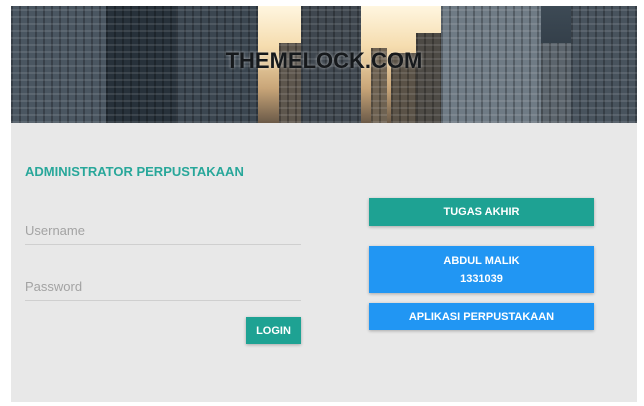 This screenshot has height=406, width=644. What do you see at coordinates (481, 269) in the screenshot?
I see `author-button: ABDUL MALIK 1331039` at bounding box center [481, 269].